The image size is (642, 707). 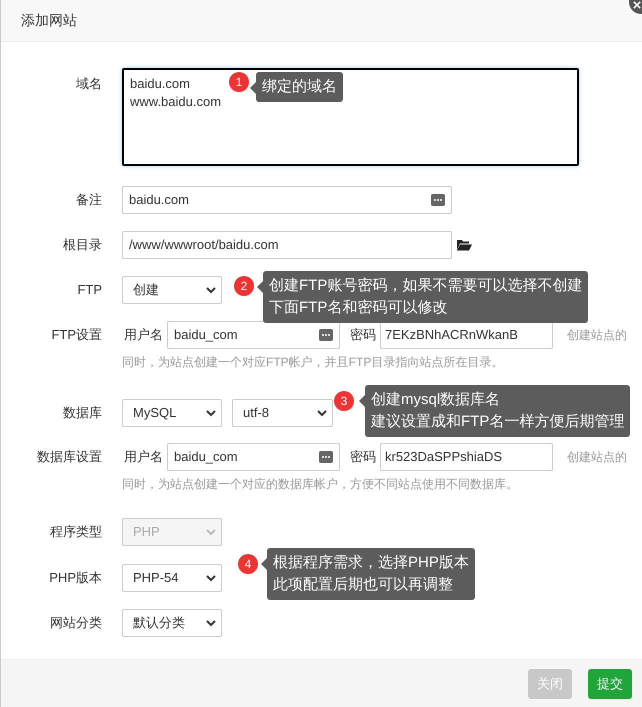 What do you see at coordinates (425, 286) in the screenshot?
I see `tooltip-text: 创建FTP账号密码，如果不需要可以选择不创建` at bounding box center [425, 286].